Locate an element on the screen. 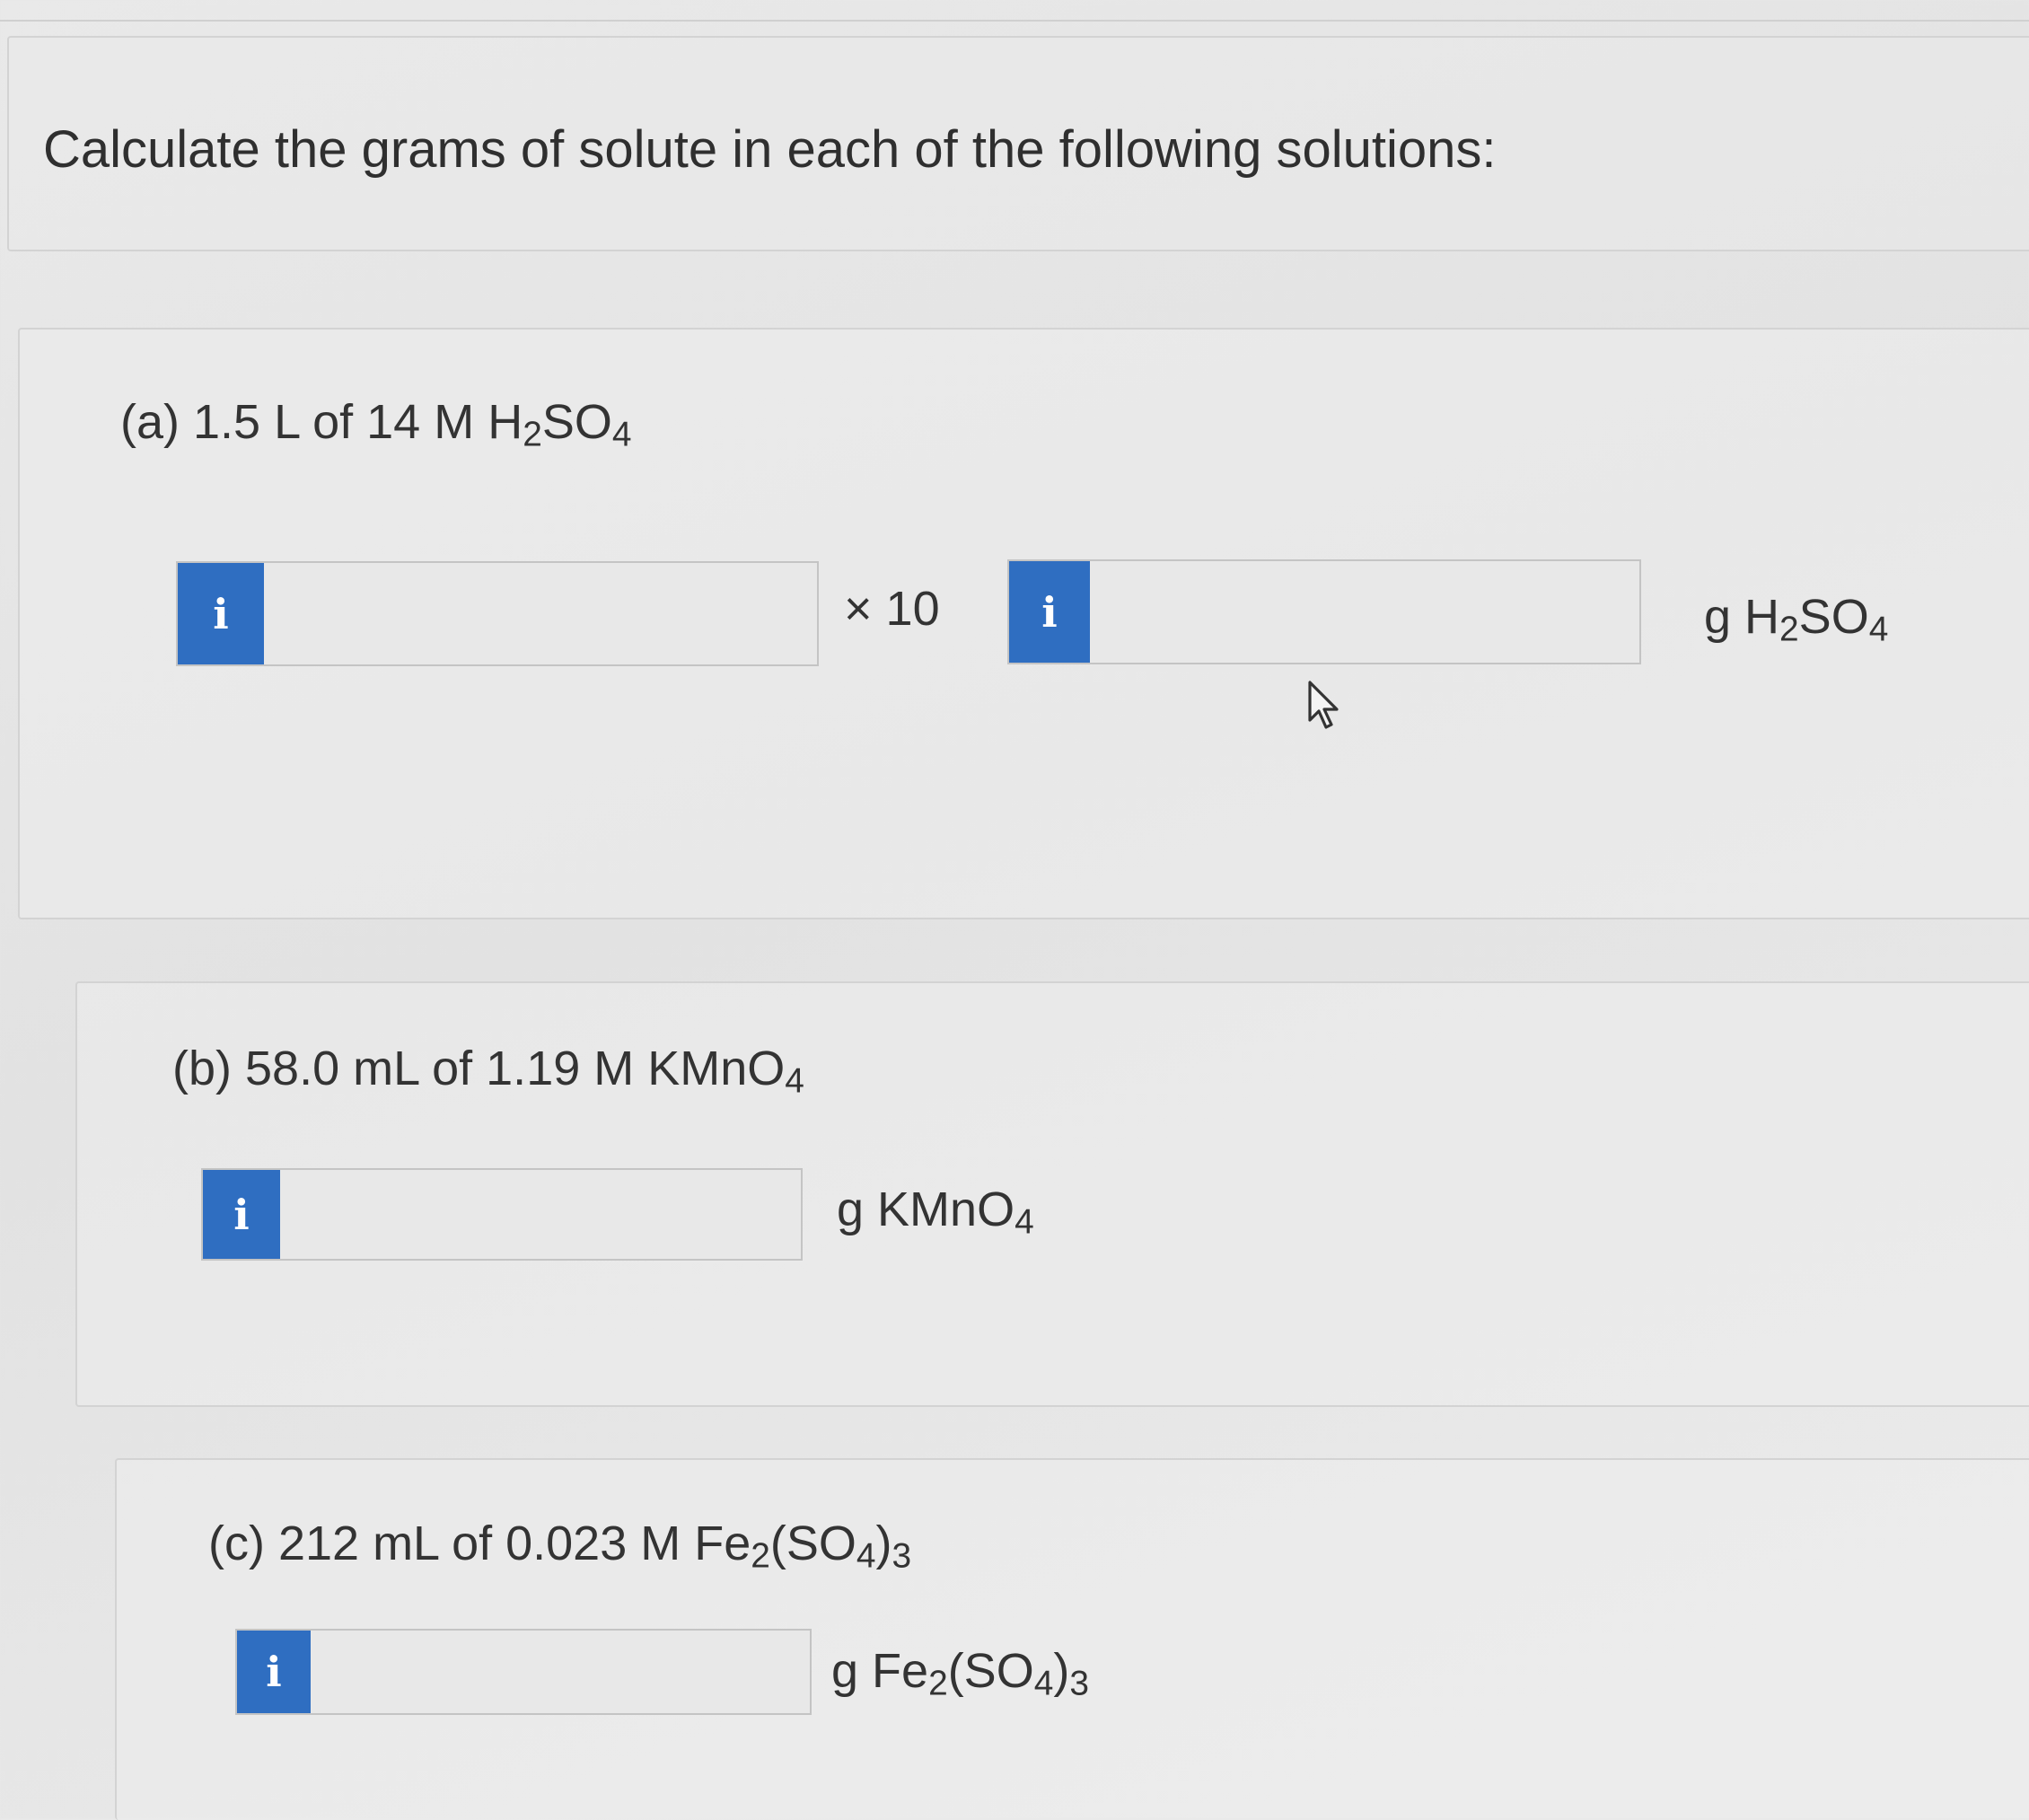  part-a-mantissa-answer: i is located at coordinates (497, 614).